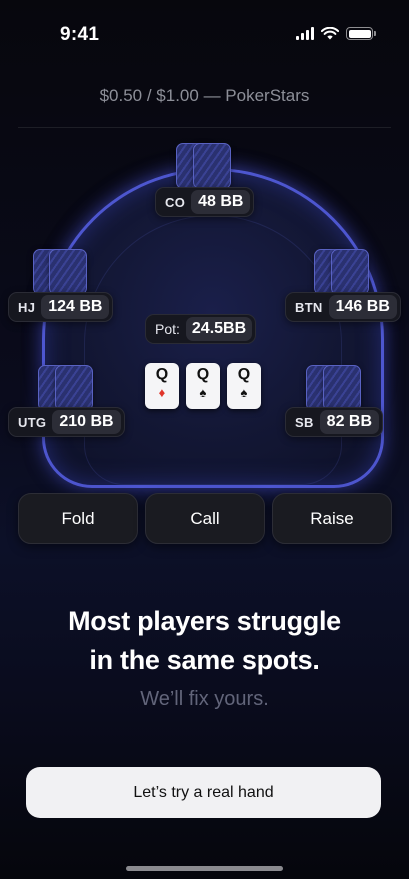  Describe the element at coordinates (204, 95) in the screenshot. I see `stakes-title: $0.50 / $1.00 — PokerStars` at that location.